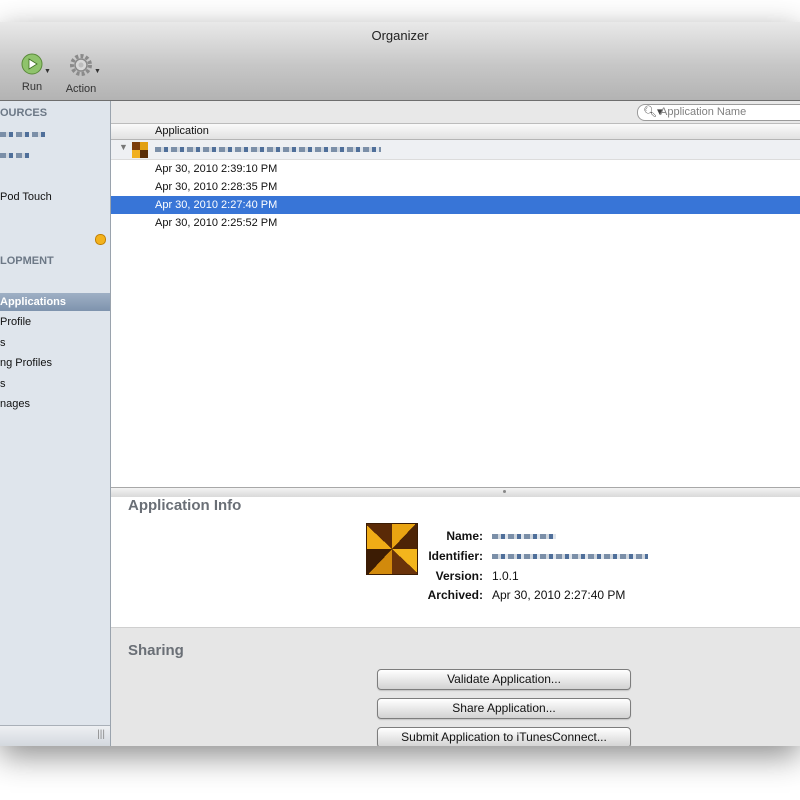  What do you see at coordinates (455, 150) in the screenshot?
I see `app-group-row: ▼` at bounding box center [455, 150].